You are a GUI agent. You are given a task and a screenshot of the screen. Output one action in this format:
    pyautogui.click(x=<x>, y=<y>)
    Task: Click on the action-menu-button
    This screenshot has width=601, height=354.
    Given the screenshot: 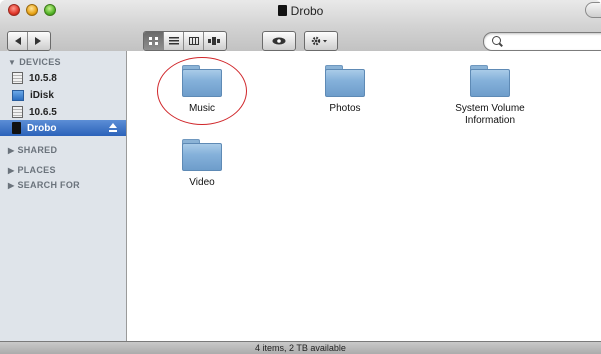 What is the action you would take?
    pyautogui.click(x=321, y=41)
    